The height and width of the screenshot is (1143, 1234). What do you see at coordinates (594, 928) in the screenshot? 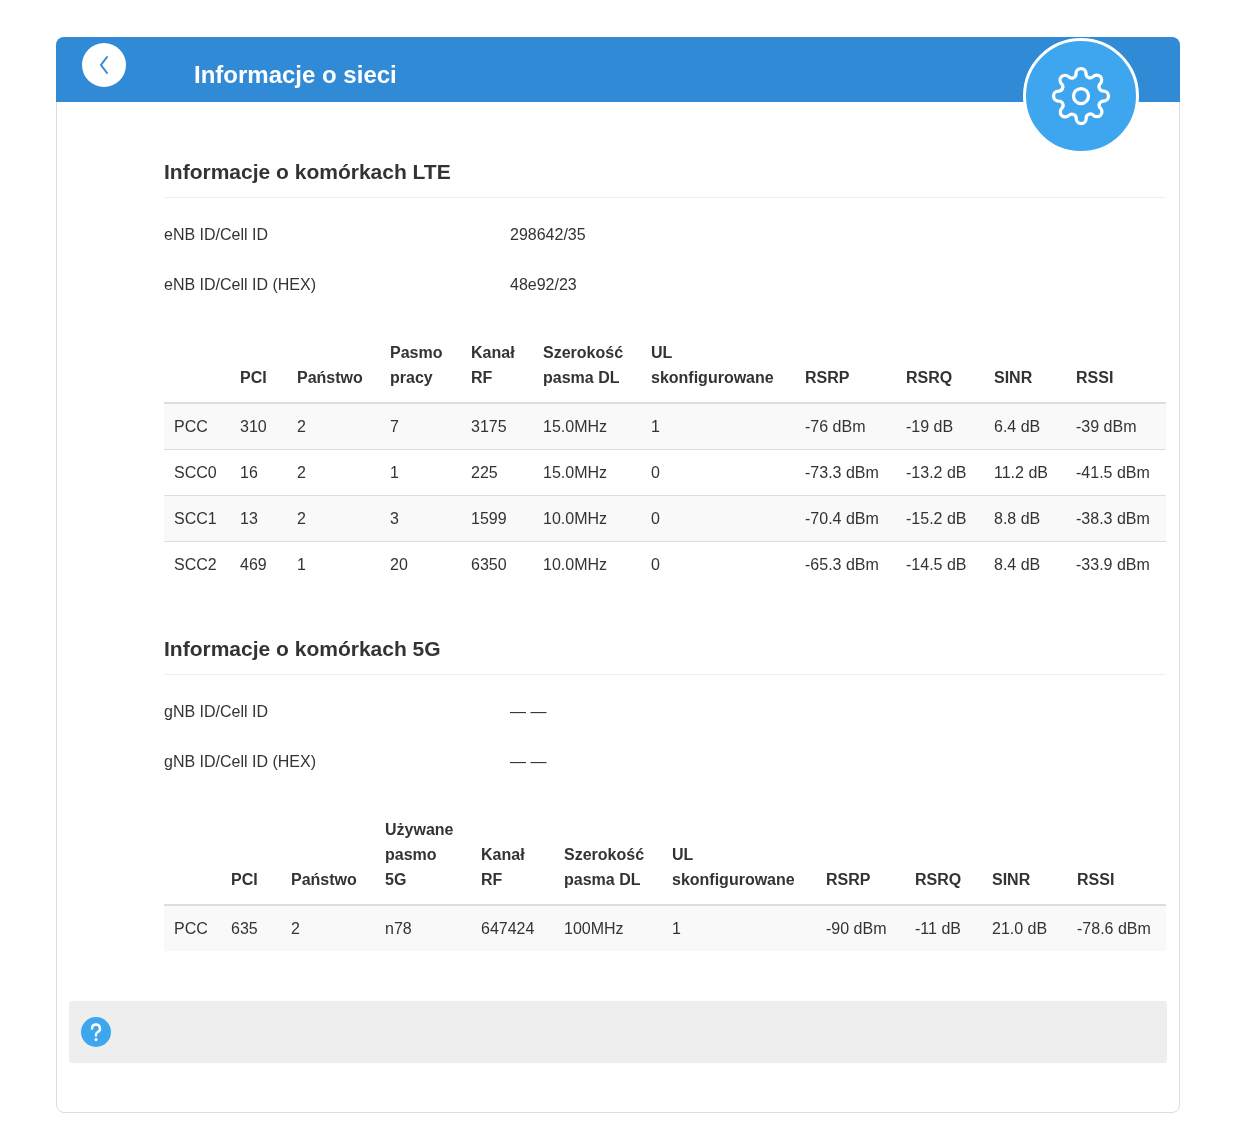
I see `table-cell: 100MHz` at bounding box center [594, 928].